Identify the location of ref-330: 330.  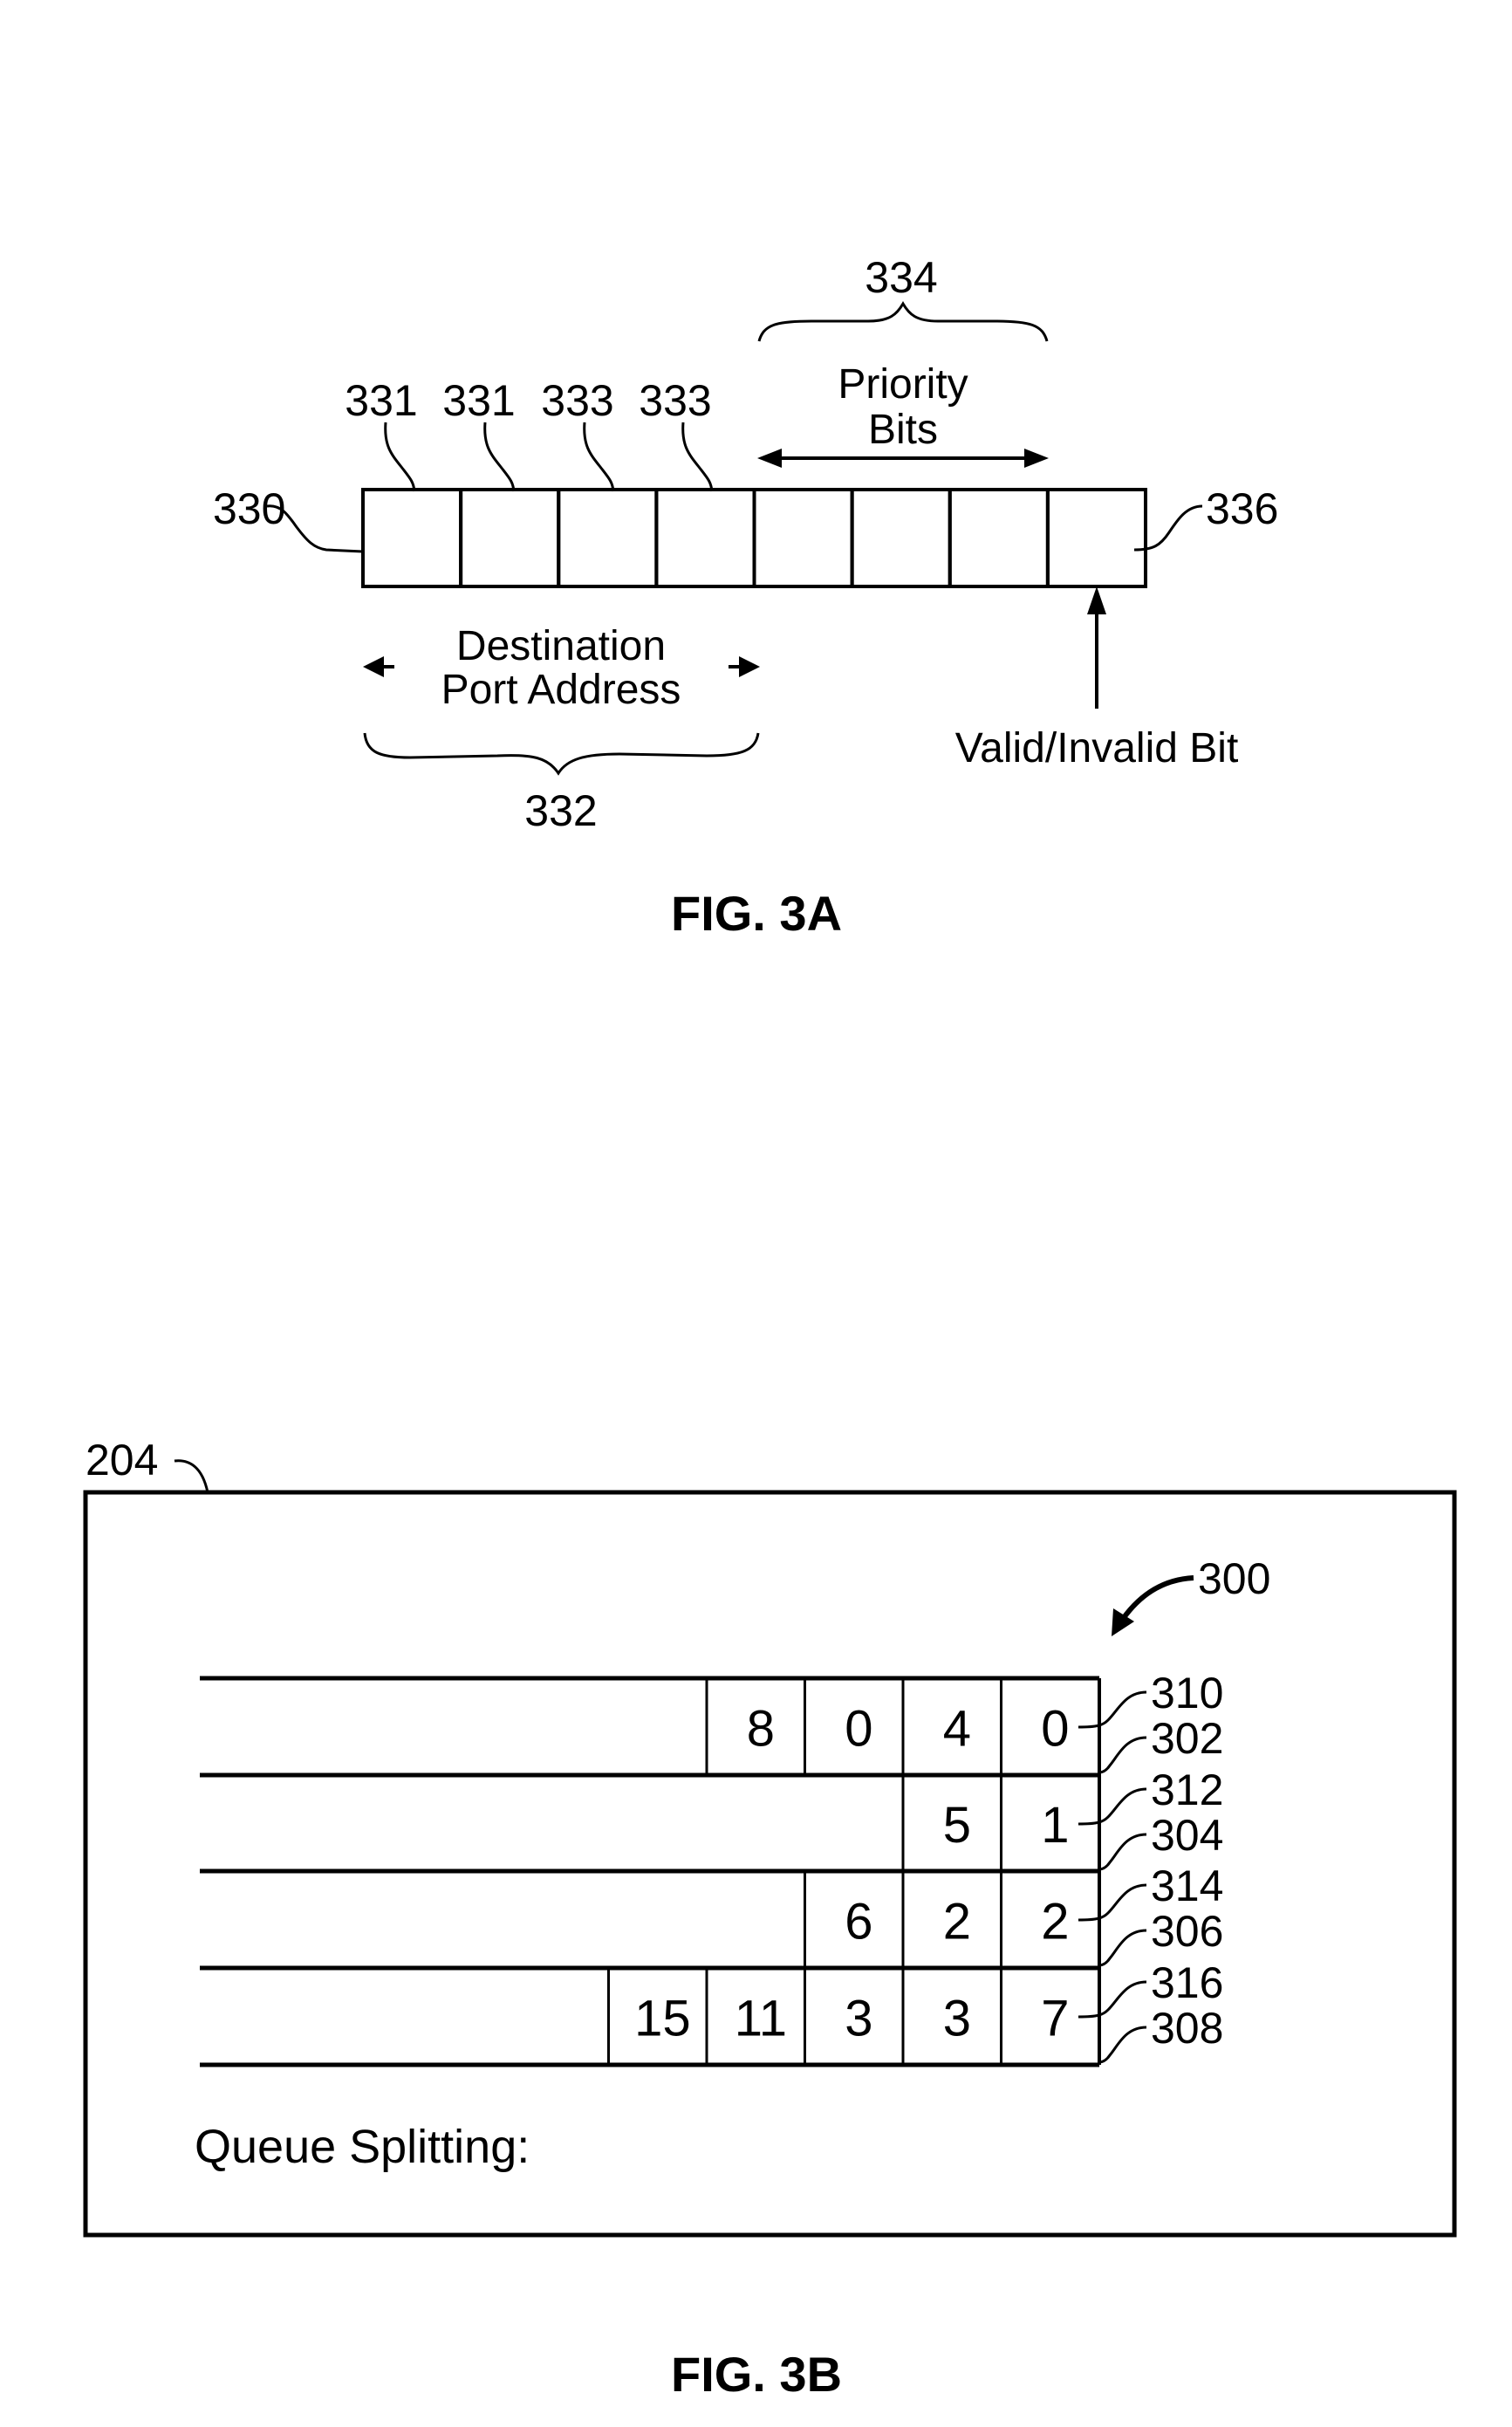
(249, 508).